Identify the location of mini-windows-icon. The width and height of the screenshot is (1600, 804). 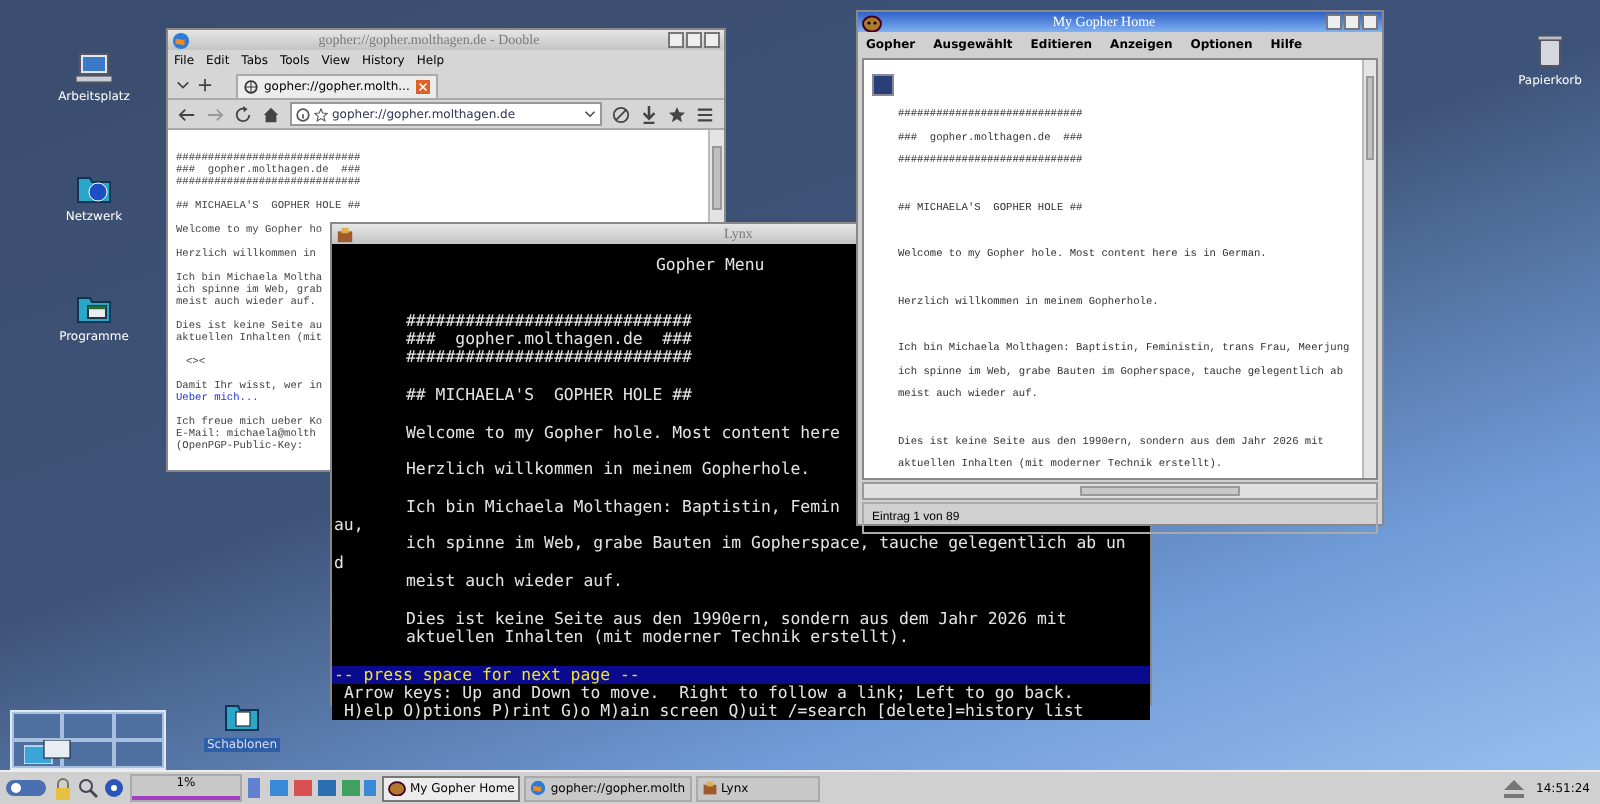
(48, 752).